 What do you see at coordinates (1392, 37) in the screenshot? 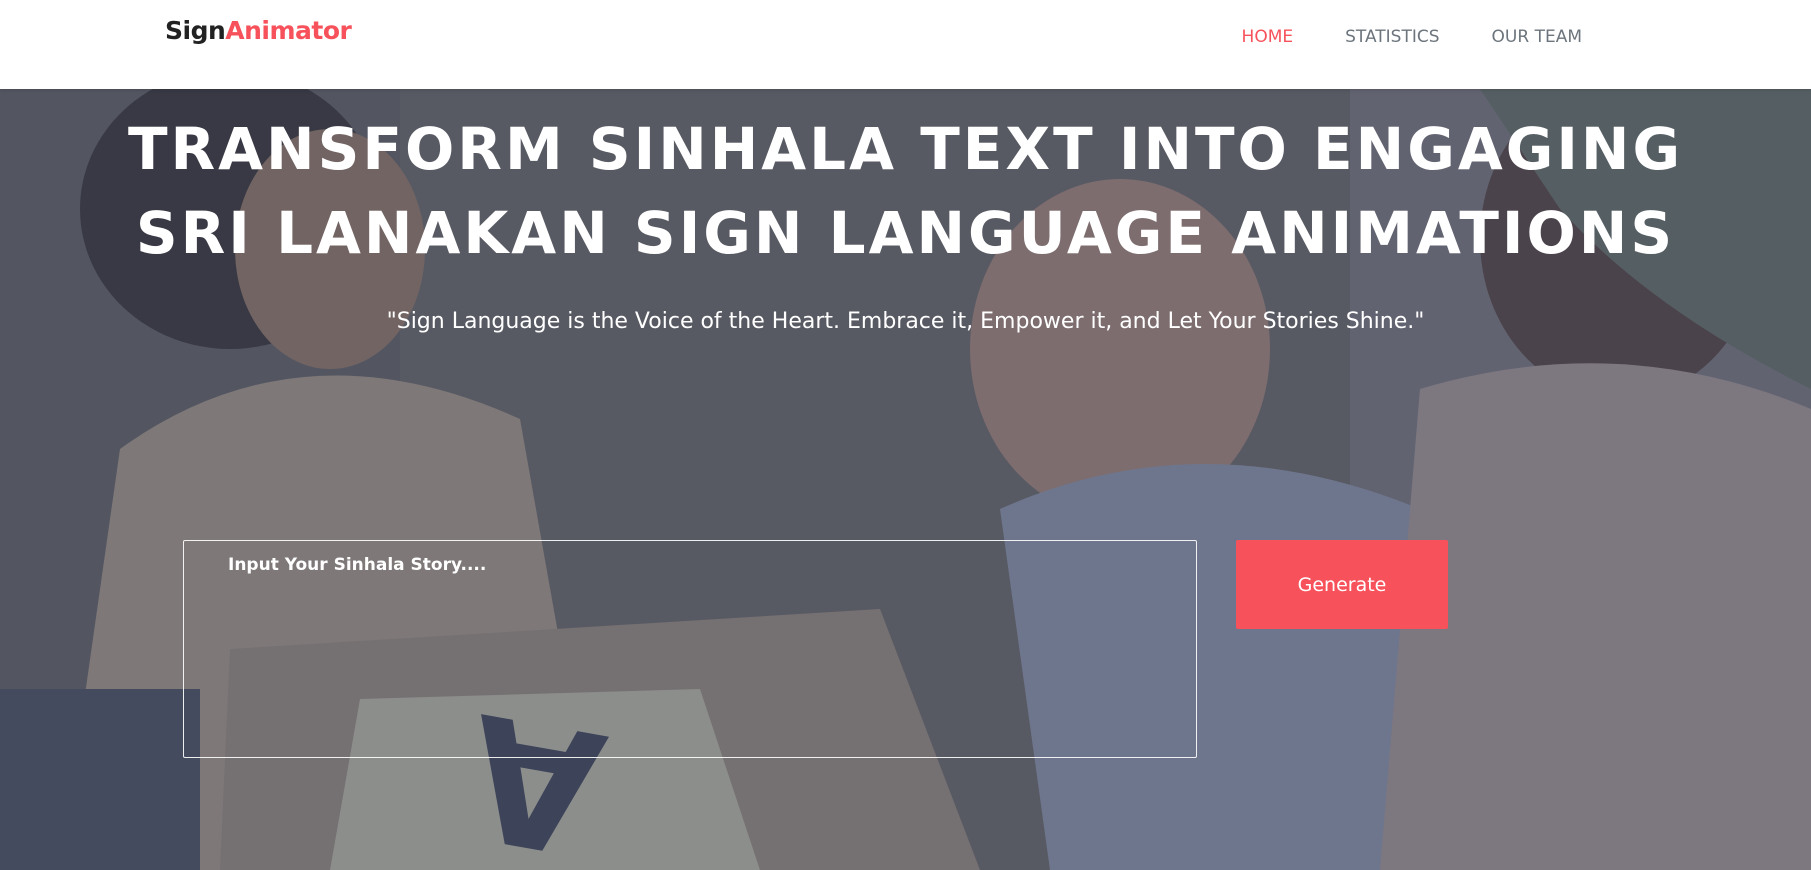
I see `nav-link-statistics: STATISTICS` at bounding box center [1392, 37].